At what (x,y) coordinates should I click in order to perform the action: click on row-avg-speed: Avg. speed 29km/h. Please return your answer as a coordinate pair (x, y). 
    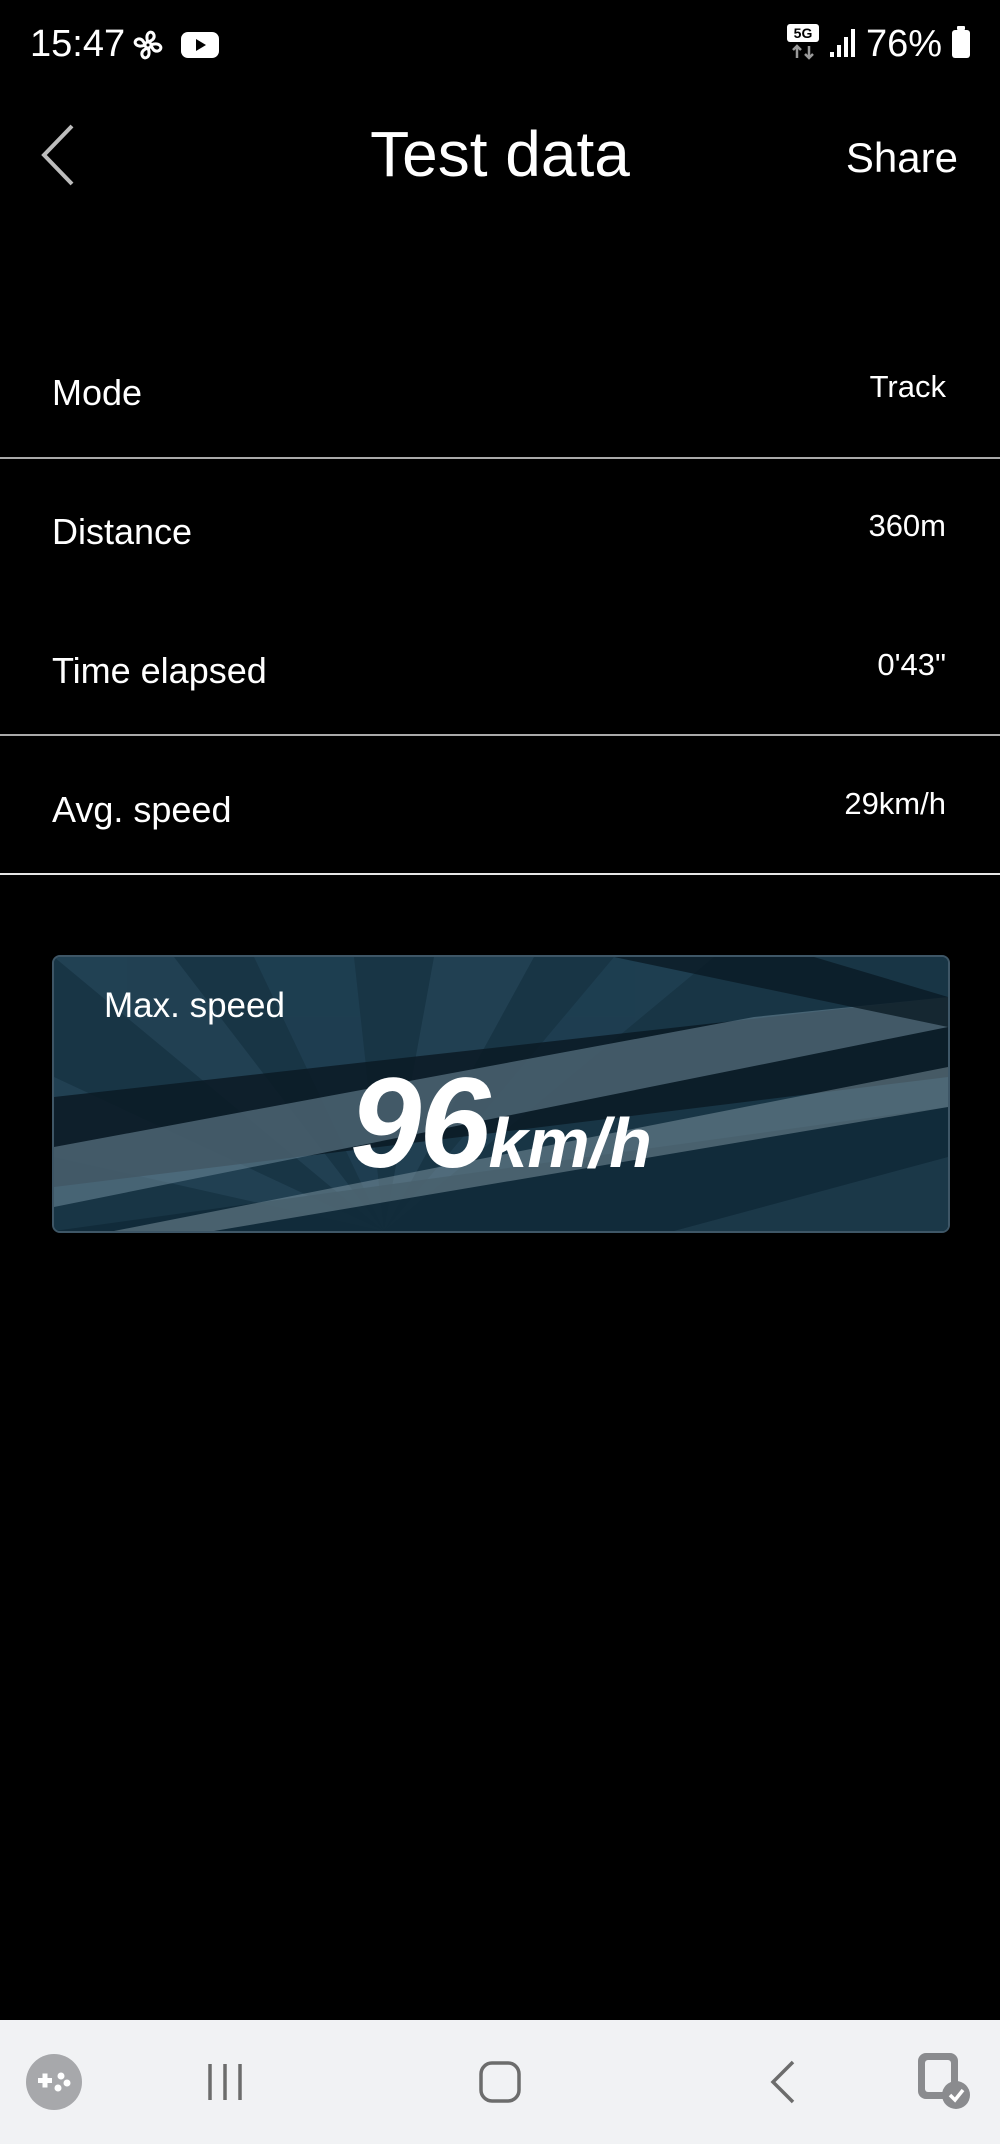
    Looking at the image, I should click on (500, 813).